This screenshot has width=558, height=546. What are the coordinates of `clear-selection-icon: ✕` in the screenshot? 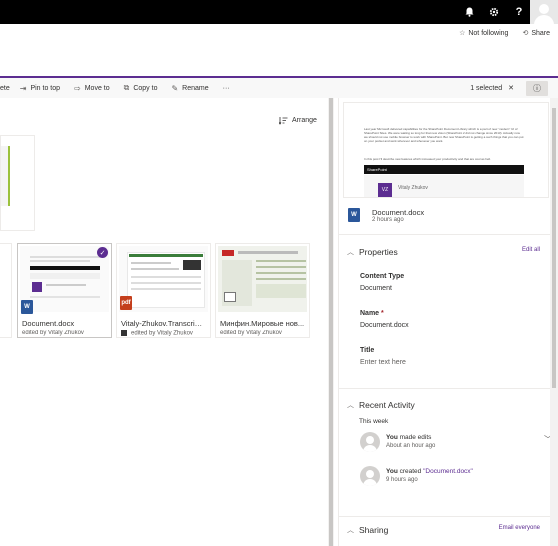 It's located at (511, 88).